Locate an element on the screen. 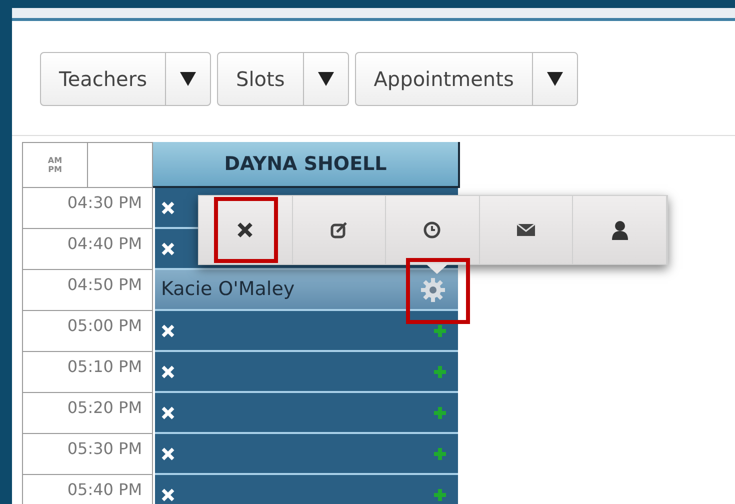 Image resolution: width=735 pixels, height=504 pixels. mail-button is located at coordinates (527, 230).